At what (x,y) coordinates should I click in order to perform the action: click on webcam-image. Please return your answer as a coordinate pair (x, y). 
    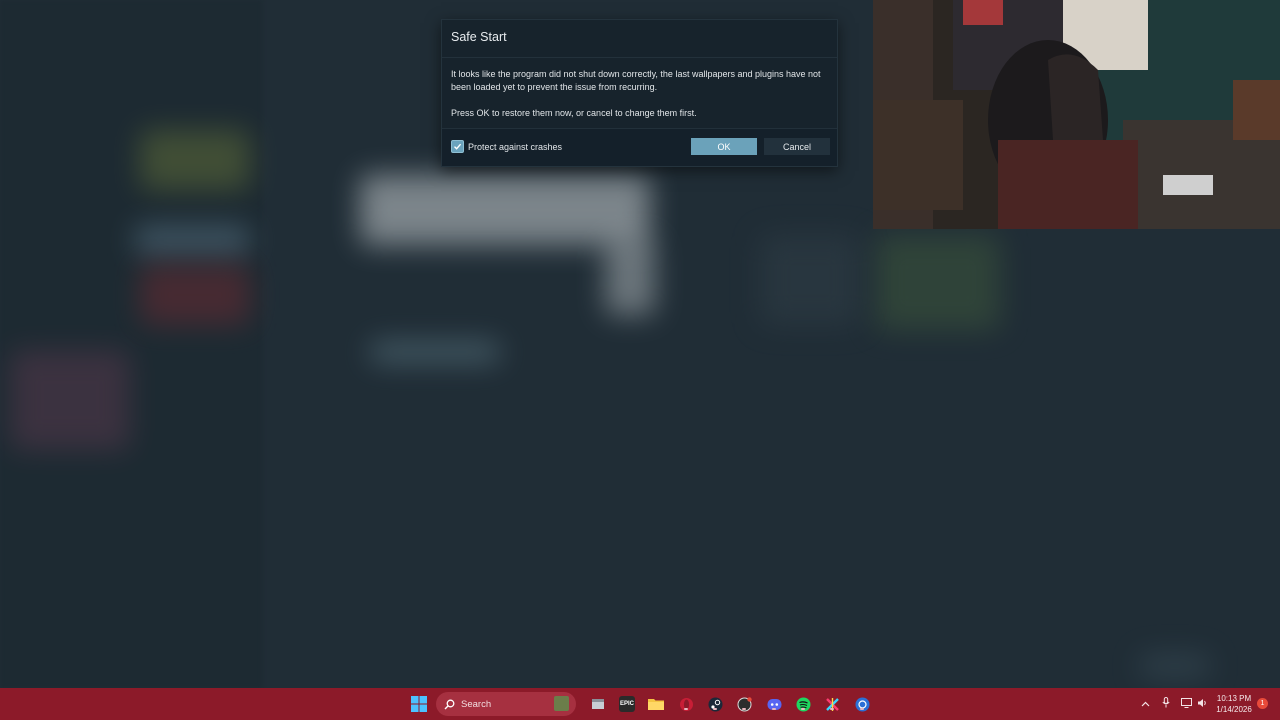
    Looking at the image, I should click on (1076, 114).